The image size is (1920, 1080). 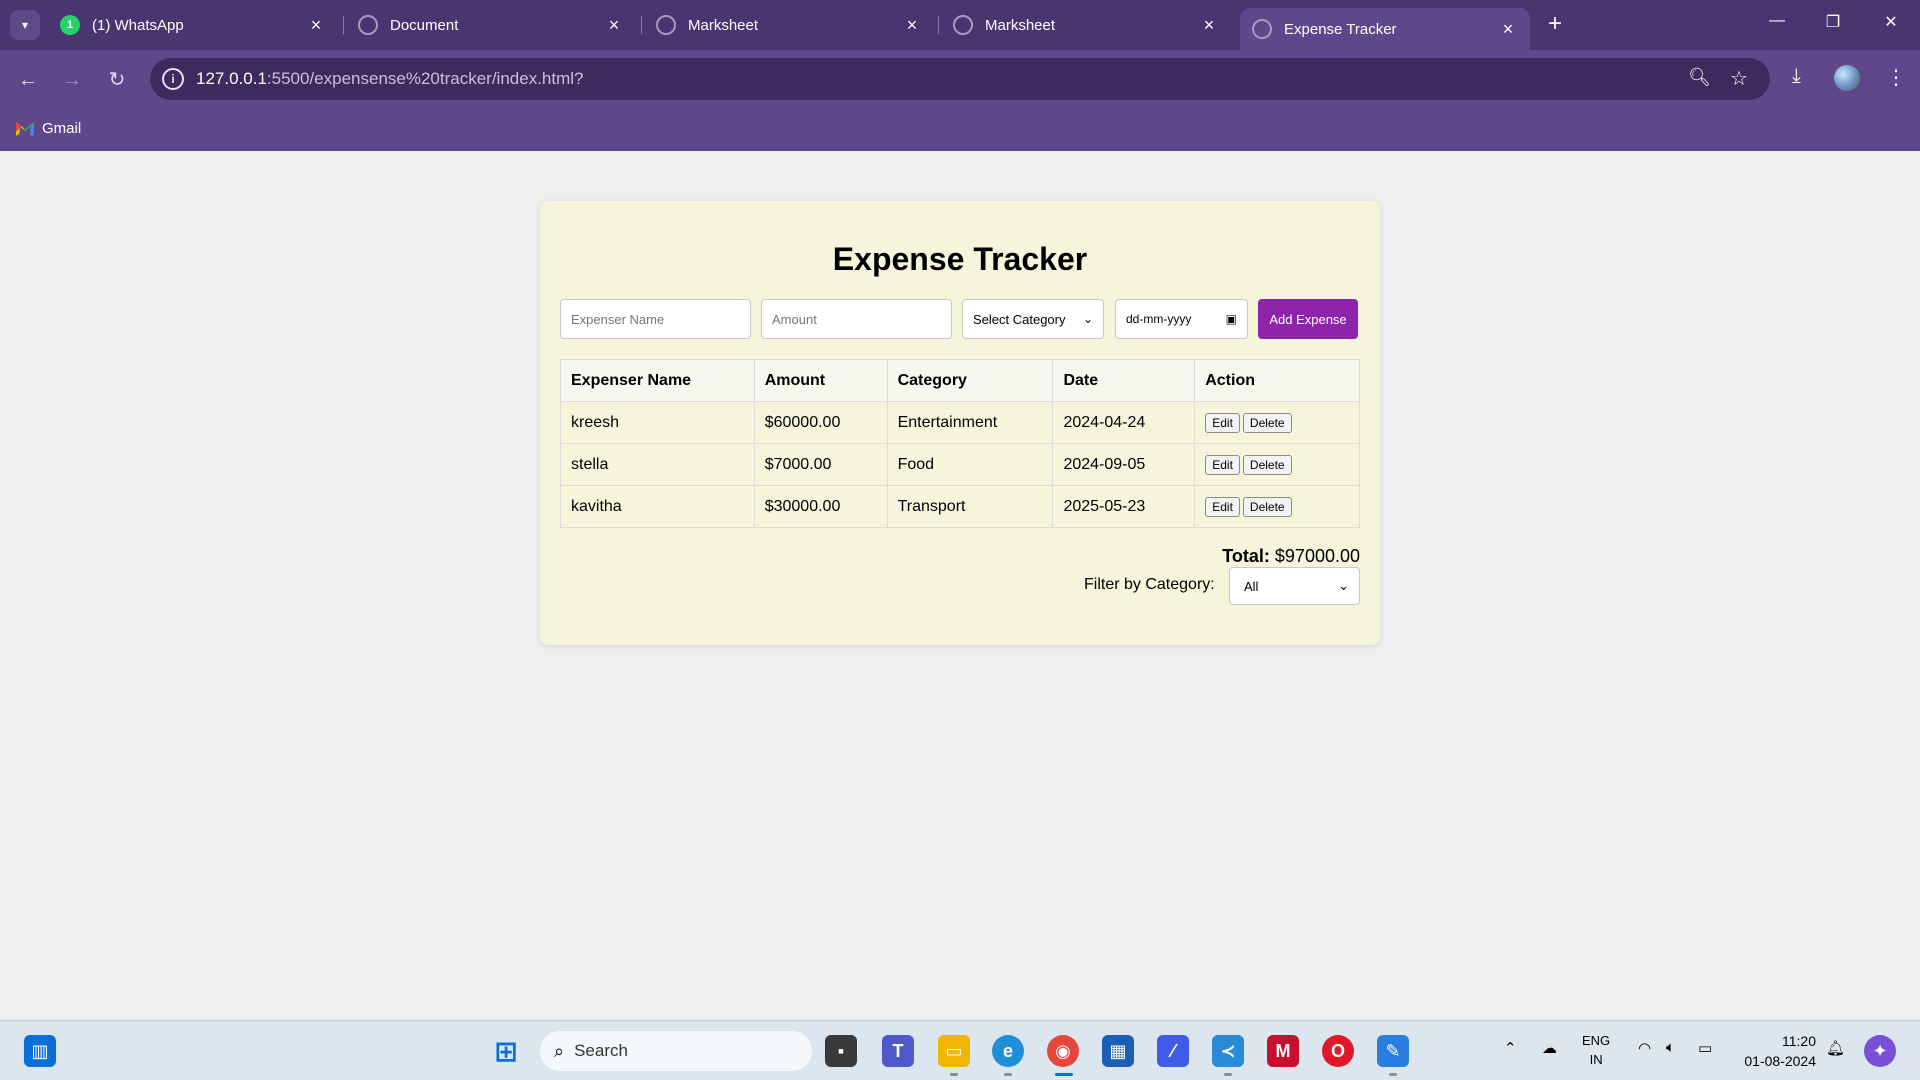 I want to click on store-icon: ▦, so click(x=1118, y=1051).